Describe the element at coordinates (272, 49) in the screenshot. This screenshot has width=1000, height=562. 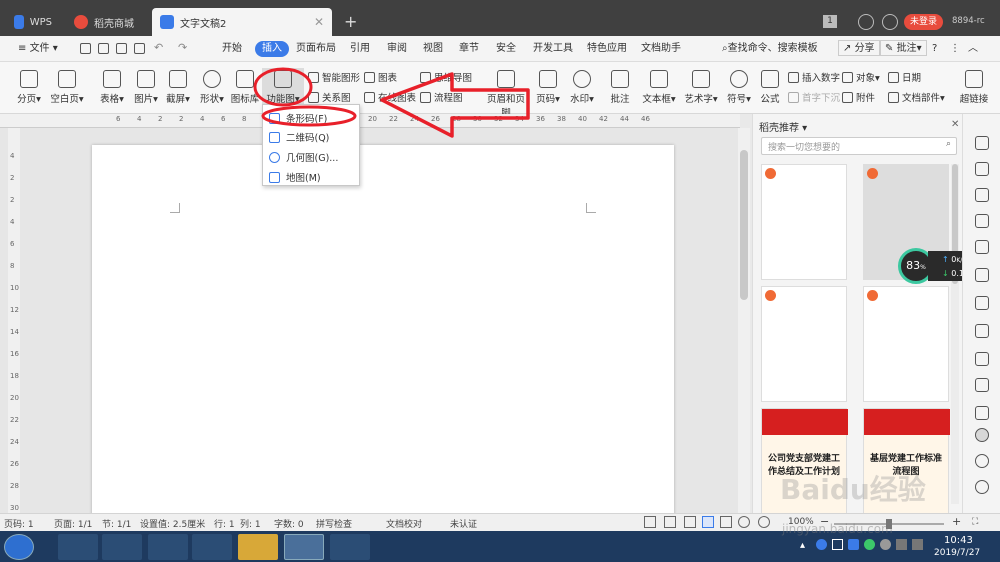
I see `menu-insert: 插入` at that location.